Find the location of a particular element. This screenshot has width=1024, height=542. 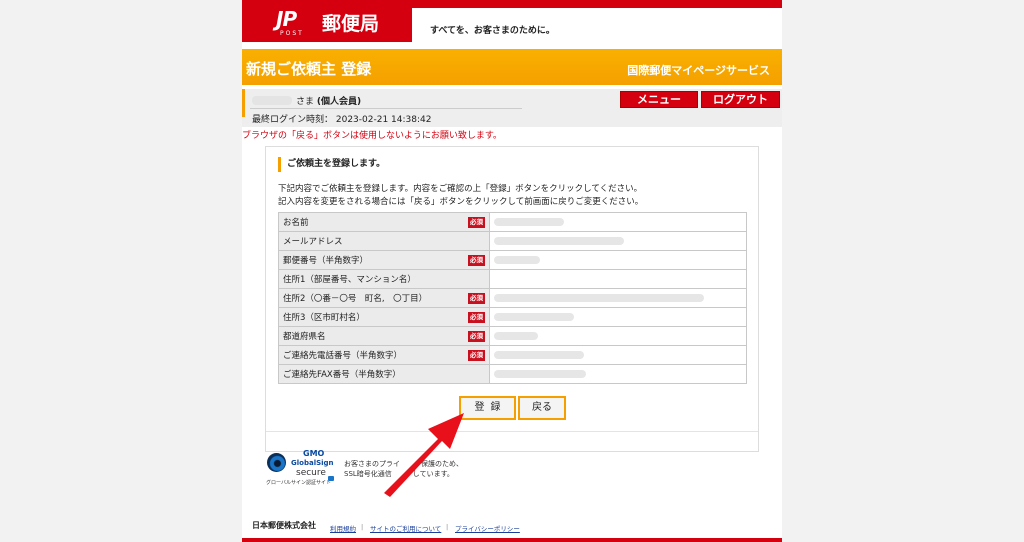

row-label-cell: お名前 必須 is located at coordinates (384, 222).